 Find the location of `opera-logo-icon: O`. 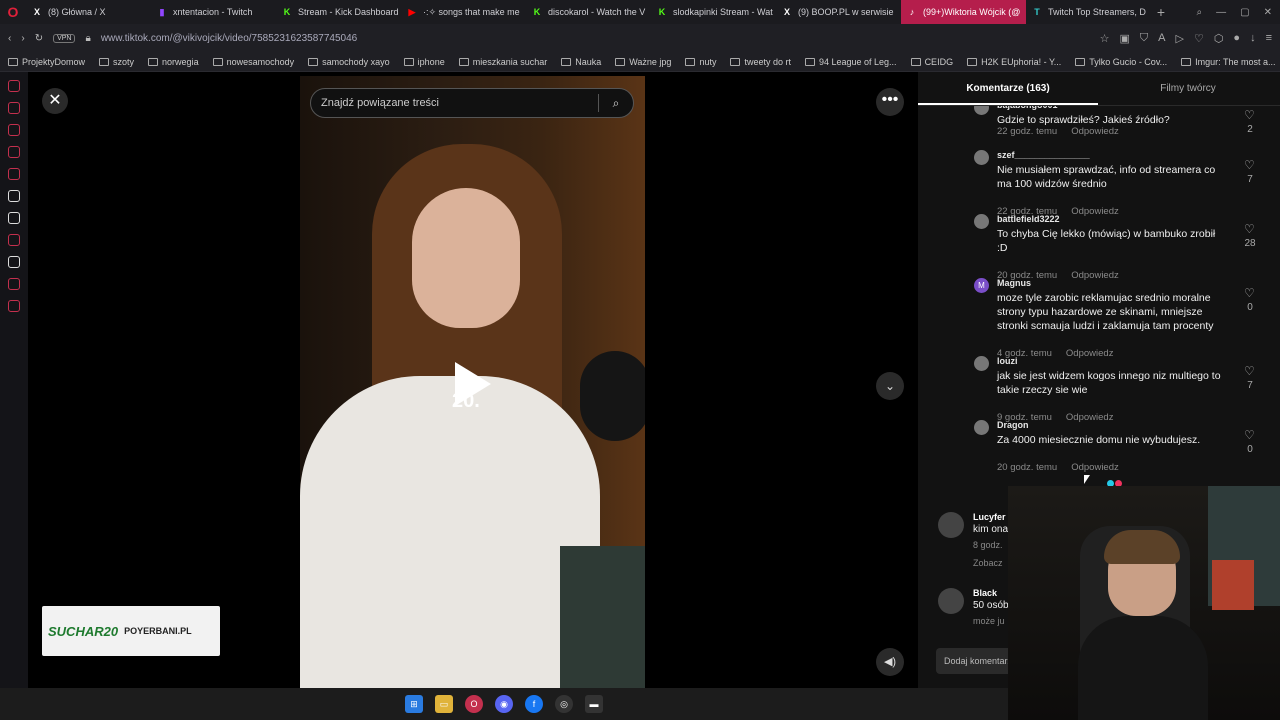

opera-logo-icon: O is located at coordinates (13, 12).